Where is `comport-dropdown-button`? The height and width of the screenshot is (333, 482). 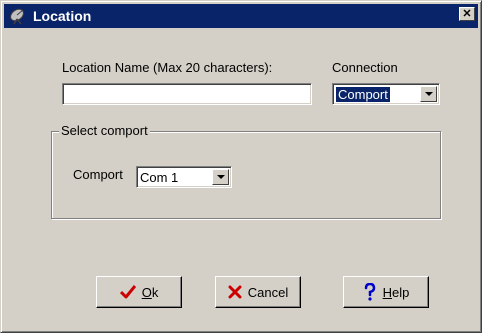
comport-dropdown-button is located at coordinates (220, 177).